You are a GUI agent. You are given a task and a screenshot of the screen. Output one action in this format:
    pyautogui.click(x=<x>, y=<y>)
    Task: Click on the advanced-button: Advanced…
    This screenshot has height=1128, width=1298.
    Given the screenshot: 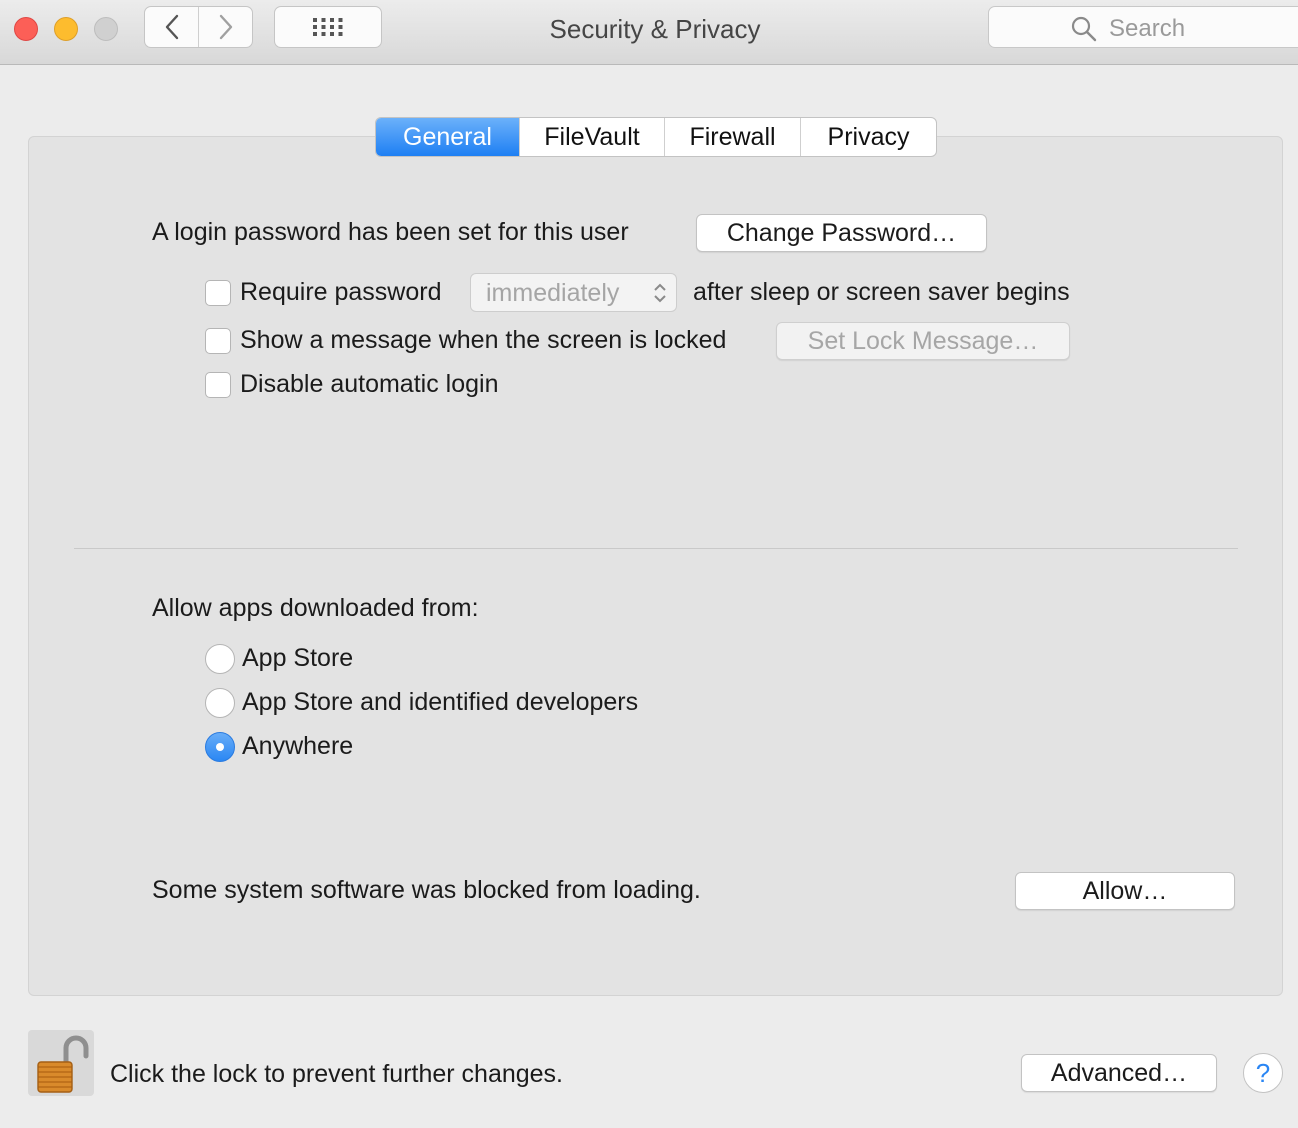 What is the action you would take?
    pyautogui.click(x=1119, y=1073)
    